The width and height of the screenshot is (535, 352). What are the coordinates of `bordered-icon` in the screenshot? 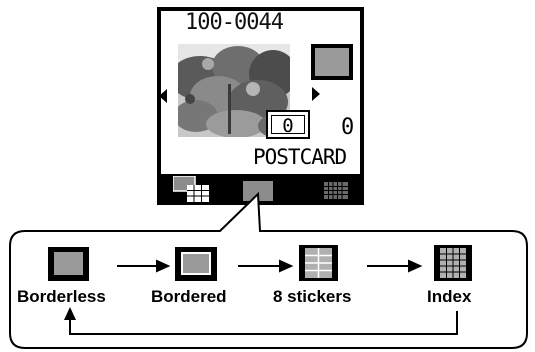 It's located at (196, 264).